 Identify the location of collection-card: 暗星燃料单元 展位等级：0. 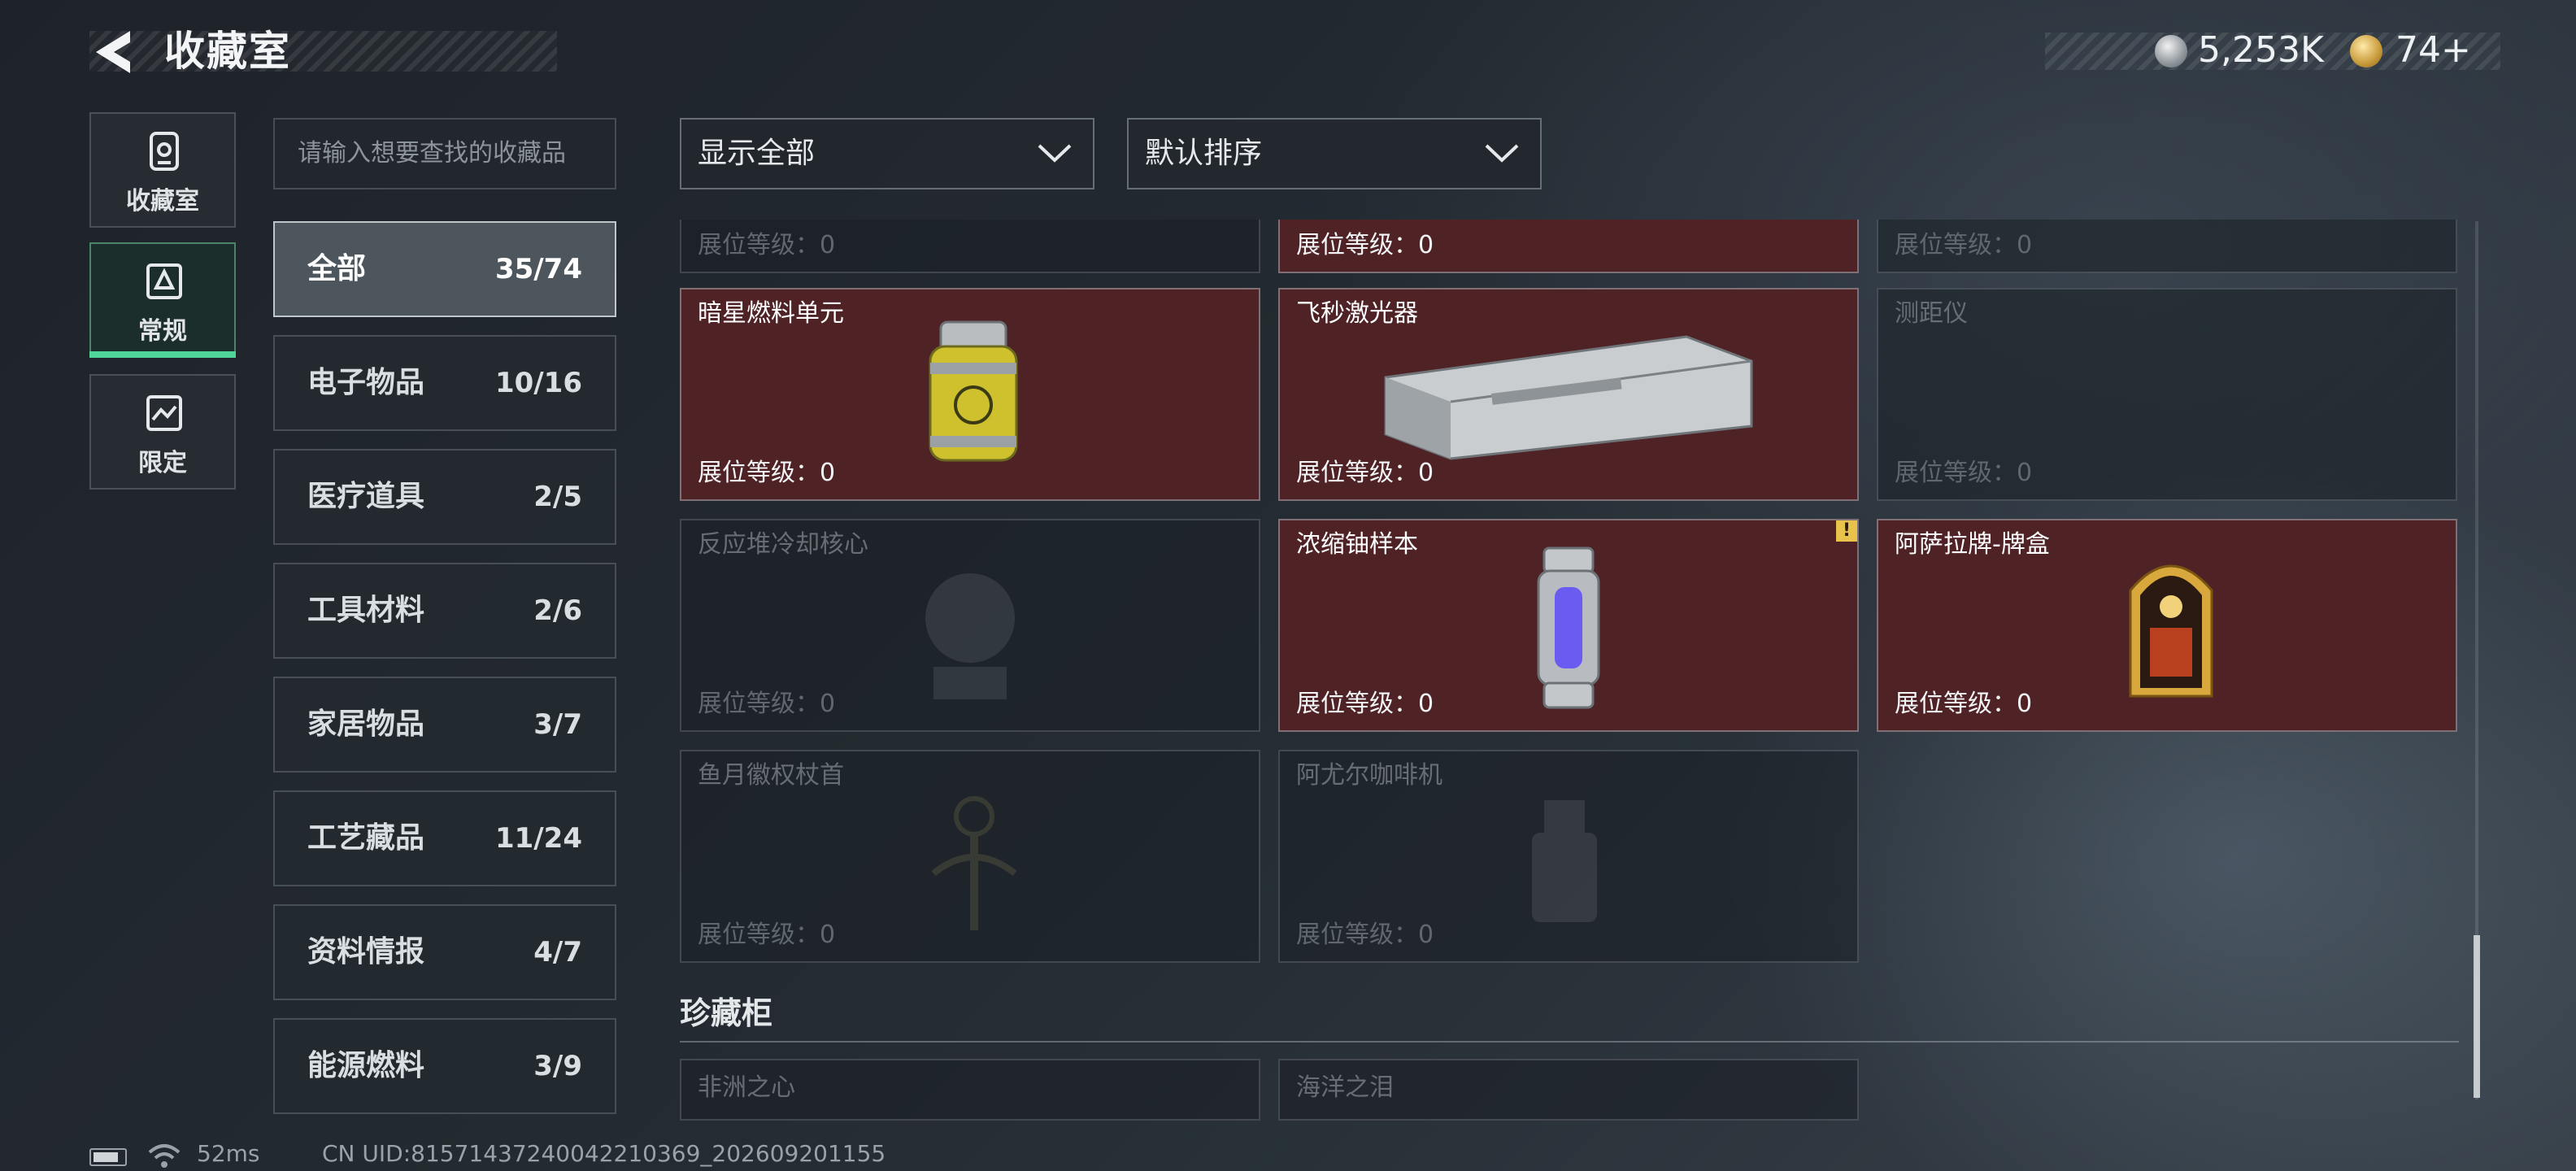
(970, 394).